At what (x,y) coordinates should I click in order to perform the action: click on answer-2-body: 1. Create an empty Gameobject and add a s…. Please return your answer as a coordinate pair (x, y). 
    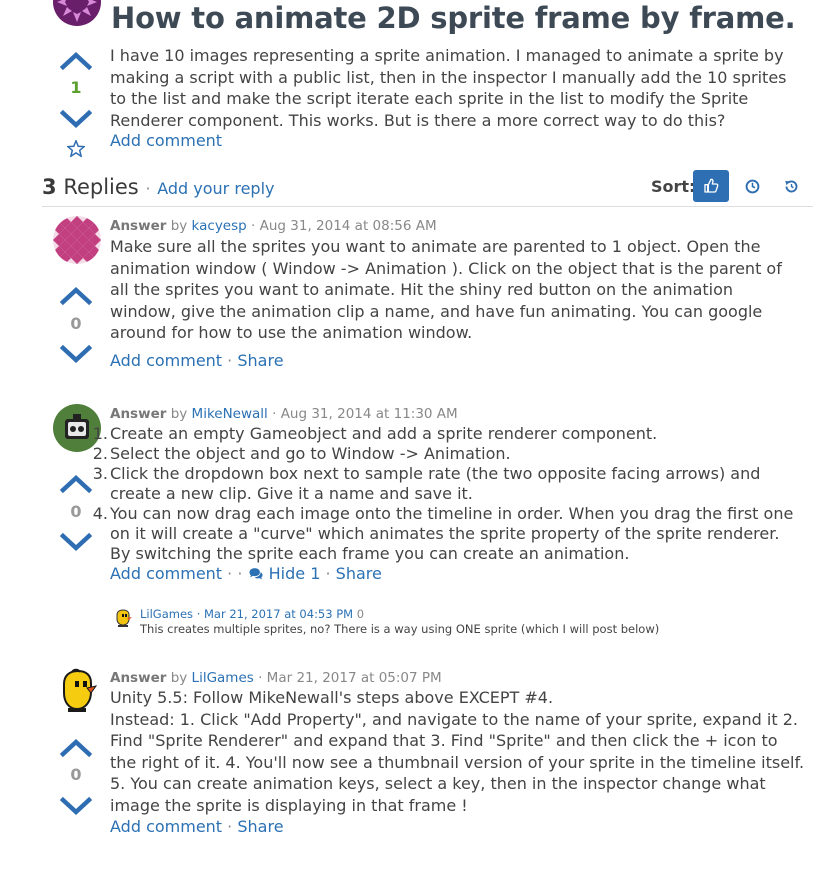
    Looking at the image, I should click on (446, 494).